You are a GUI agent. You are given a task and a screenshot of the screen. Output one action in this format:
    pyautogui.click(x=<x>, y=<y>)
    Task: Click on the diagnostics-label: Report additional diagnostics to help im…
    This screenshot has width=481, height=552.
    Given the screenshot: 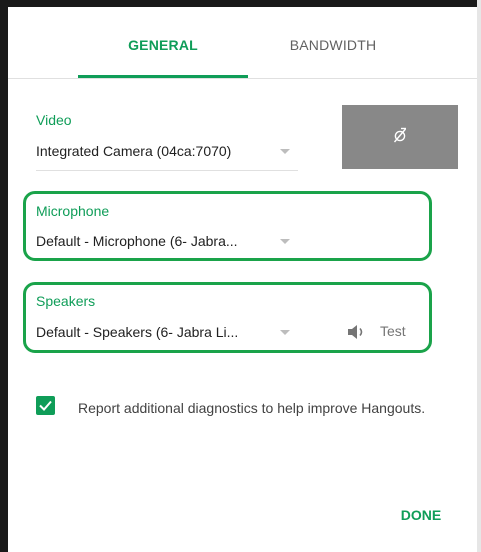 What is the action you would take?
    pyautogui.click(x=252, y=408)
    